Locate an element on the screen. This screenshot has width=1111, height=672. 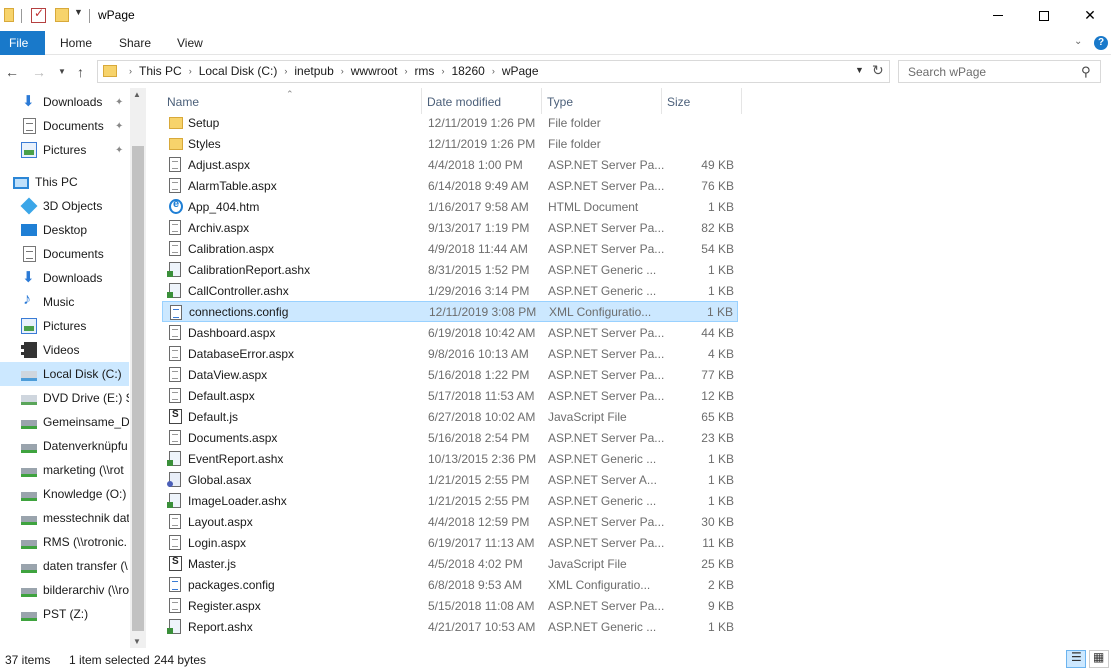
nav-item: Videos is located at coordinates (64, 350).